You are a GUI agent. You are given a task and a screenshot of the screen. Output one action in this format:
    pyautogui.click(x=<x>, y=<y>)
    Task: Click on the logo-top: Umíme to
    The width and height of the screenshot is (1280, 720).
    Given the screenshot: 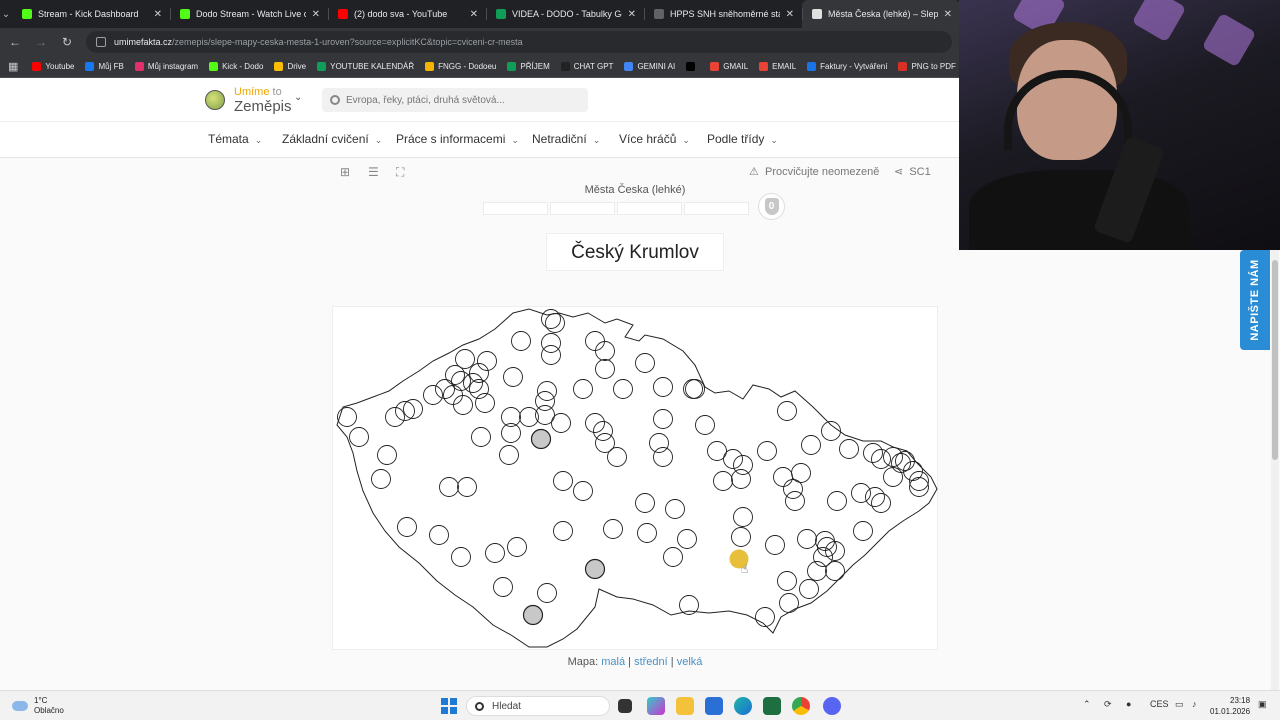 What is the action you would take?
    pyautogui.click(x=258, y=92)
    